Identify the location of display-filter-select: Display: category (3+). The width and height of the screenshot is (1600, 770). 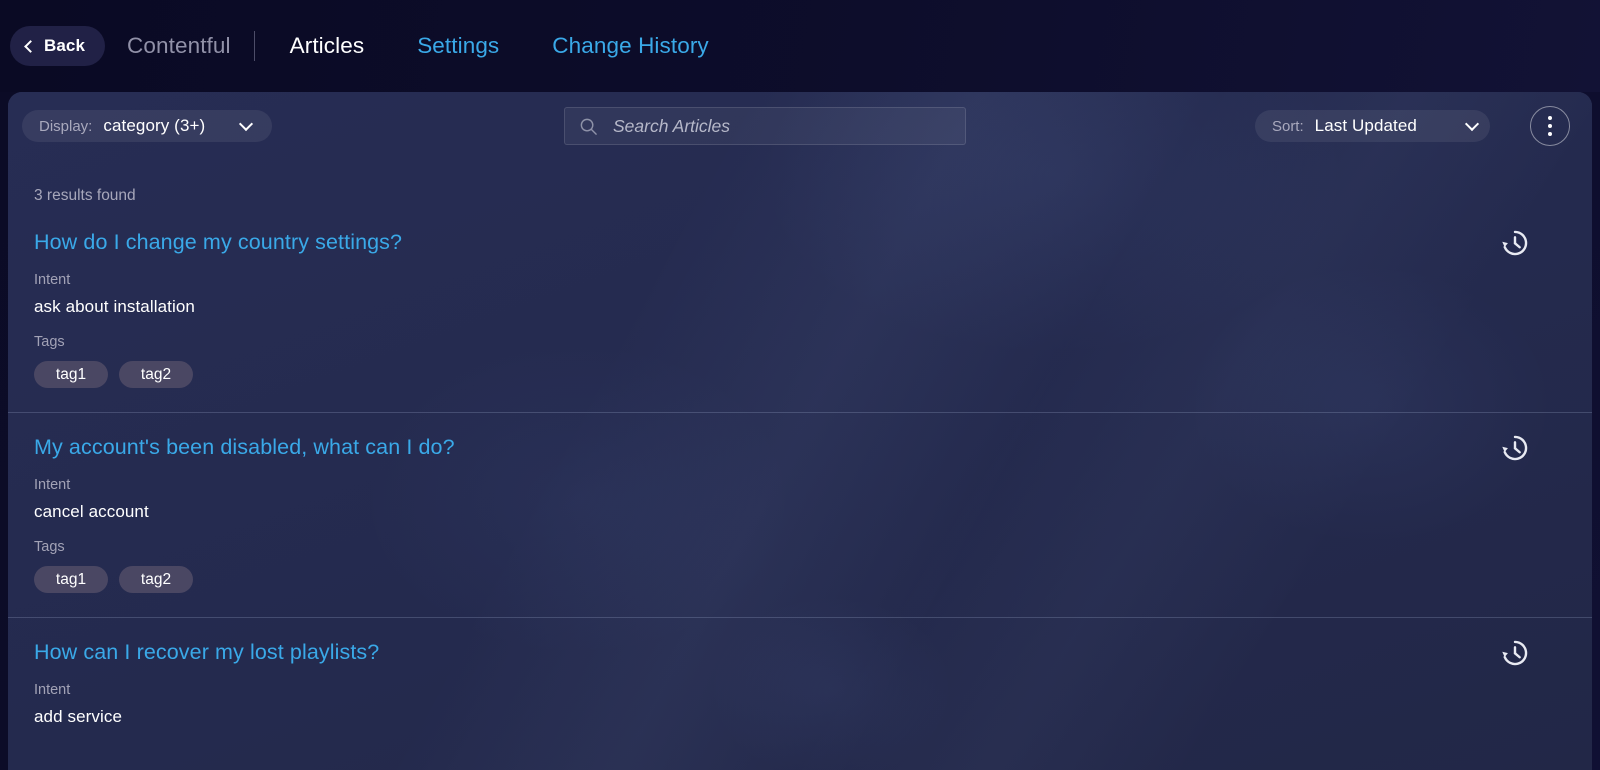
(147, 126).